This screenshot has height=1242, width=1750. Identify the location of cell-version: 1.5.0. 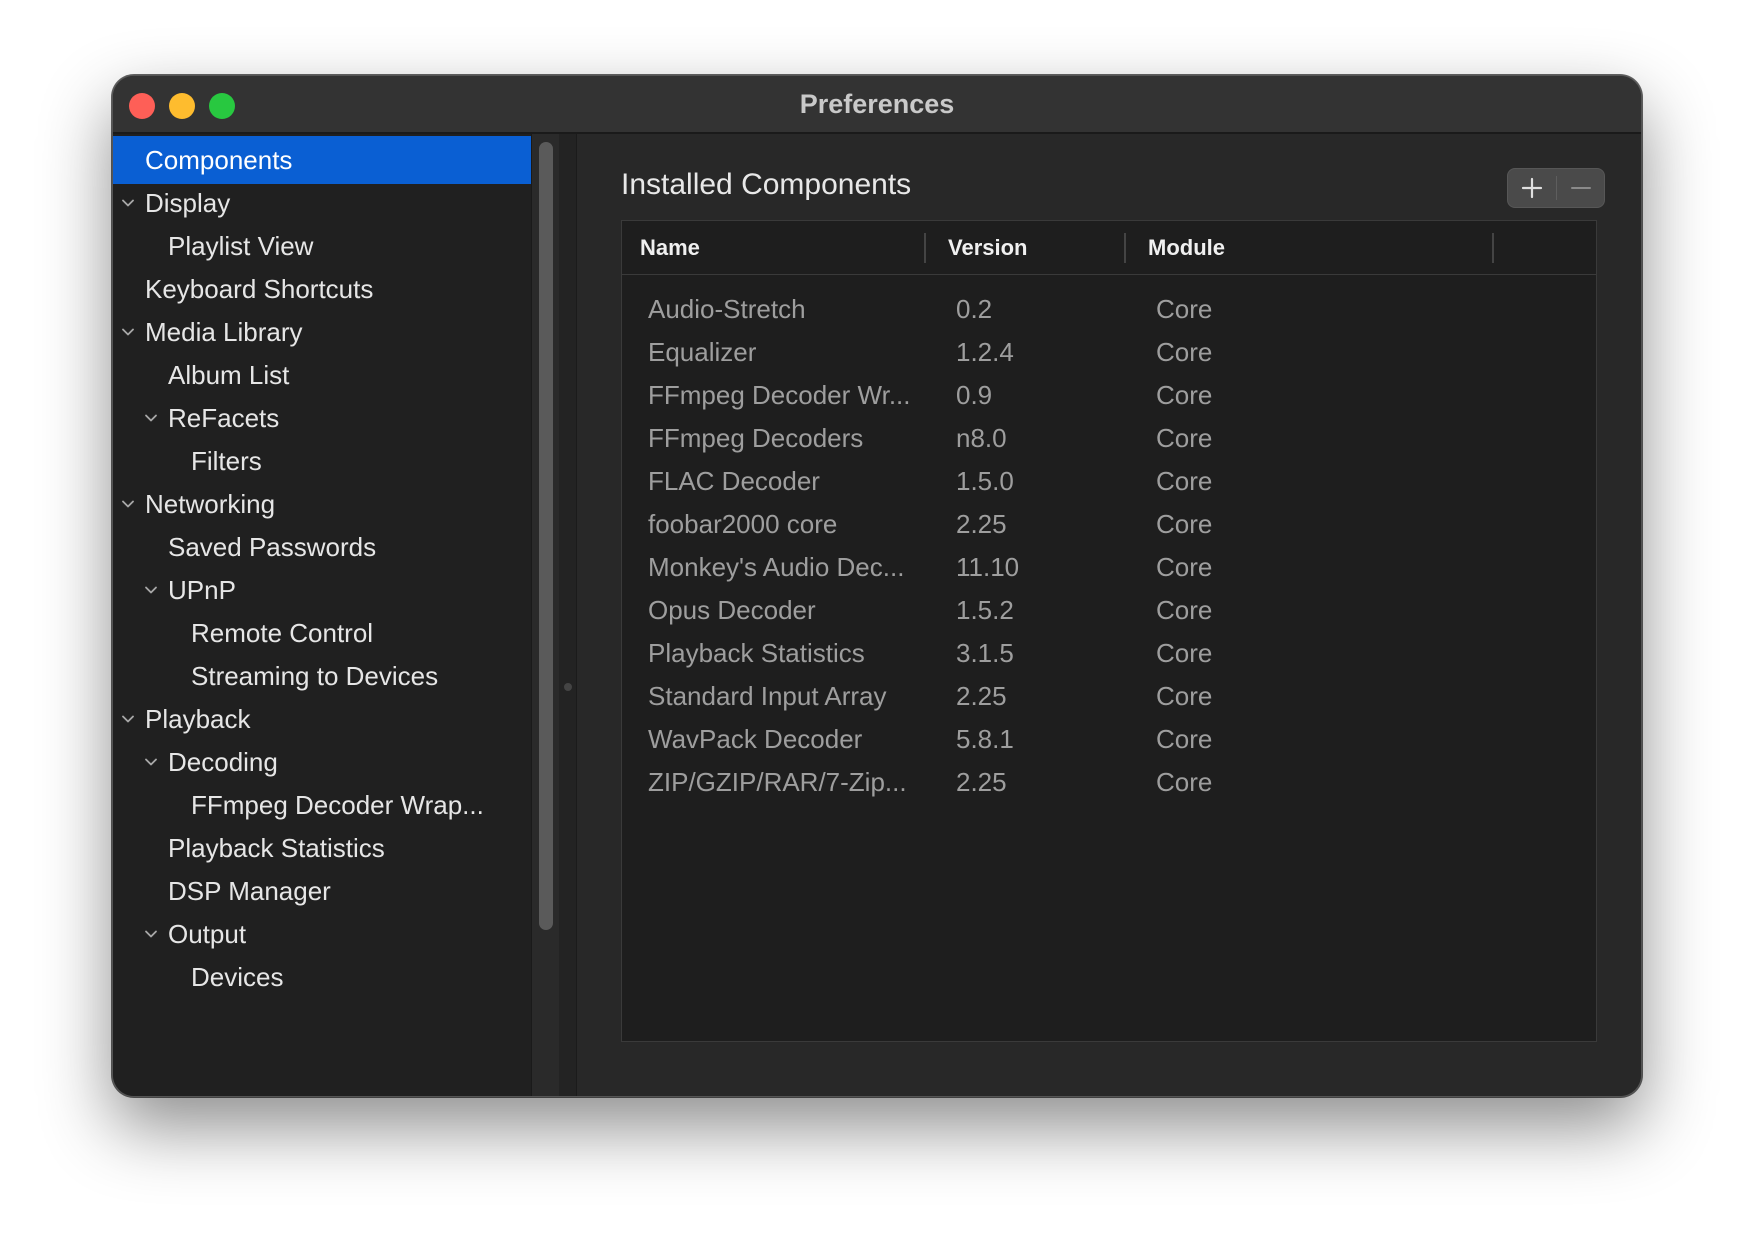
(985, 481).